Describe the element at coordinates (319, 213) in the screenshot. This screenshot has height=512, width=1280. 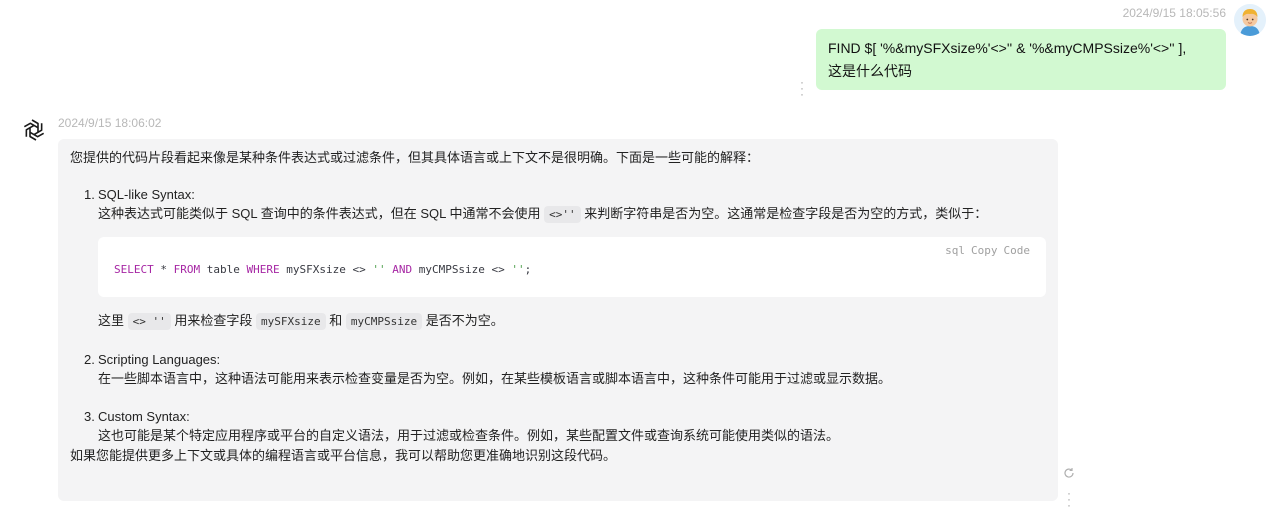
I see `desc-text: 这种表达式可能类似于 SQL 查询中的条件表达式，但在 SQL 中通常不会使用` at that location.